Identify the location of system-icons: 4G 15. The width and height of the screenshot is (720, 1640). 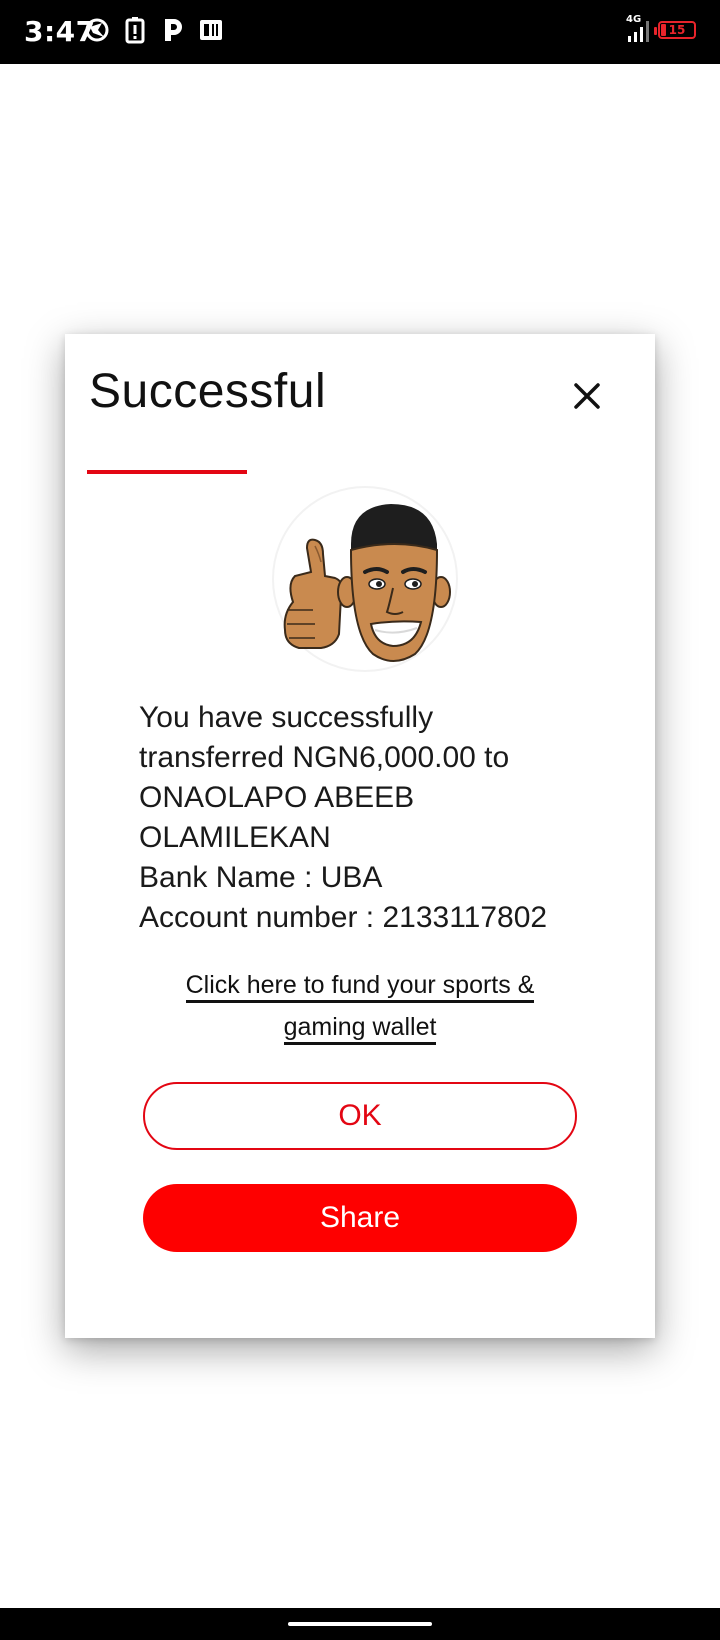
(661, 29).